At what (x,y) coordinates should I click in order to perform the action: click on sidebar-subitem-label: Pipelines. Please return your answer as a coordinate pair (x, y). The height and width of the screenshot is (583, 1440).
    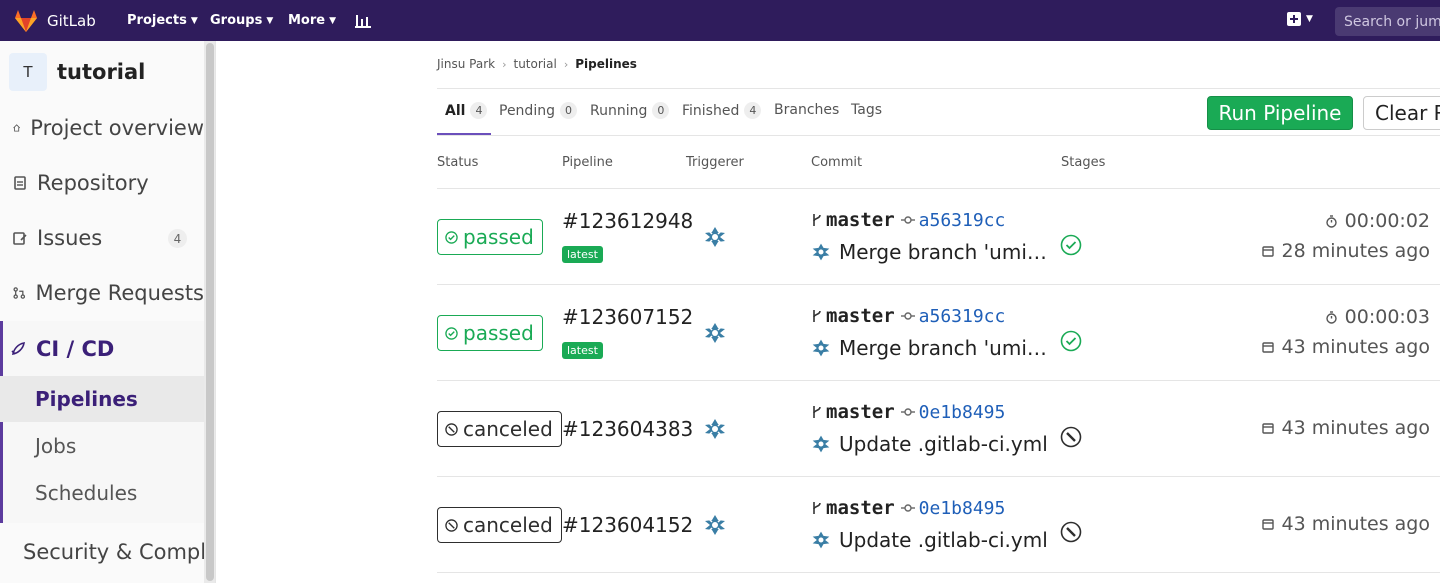
    Looking at the image, I should click on (86, 399).